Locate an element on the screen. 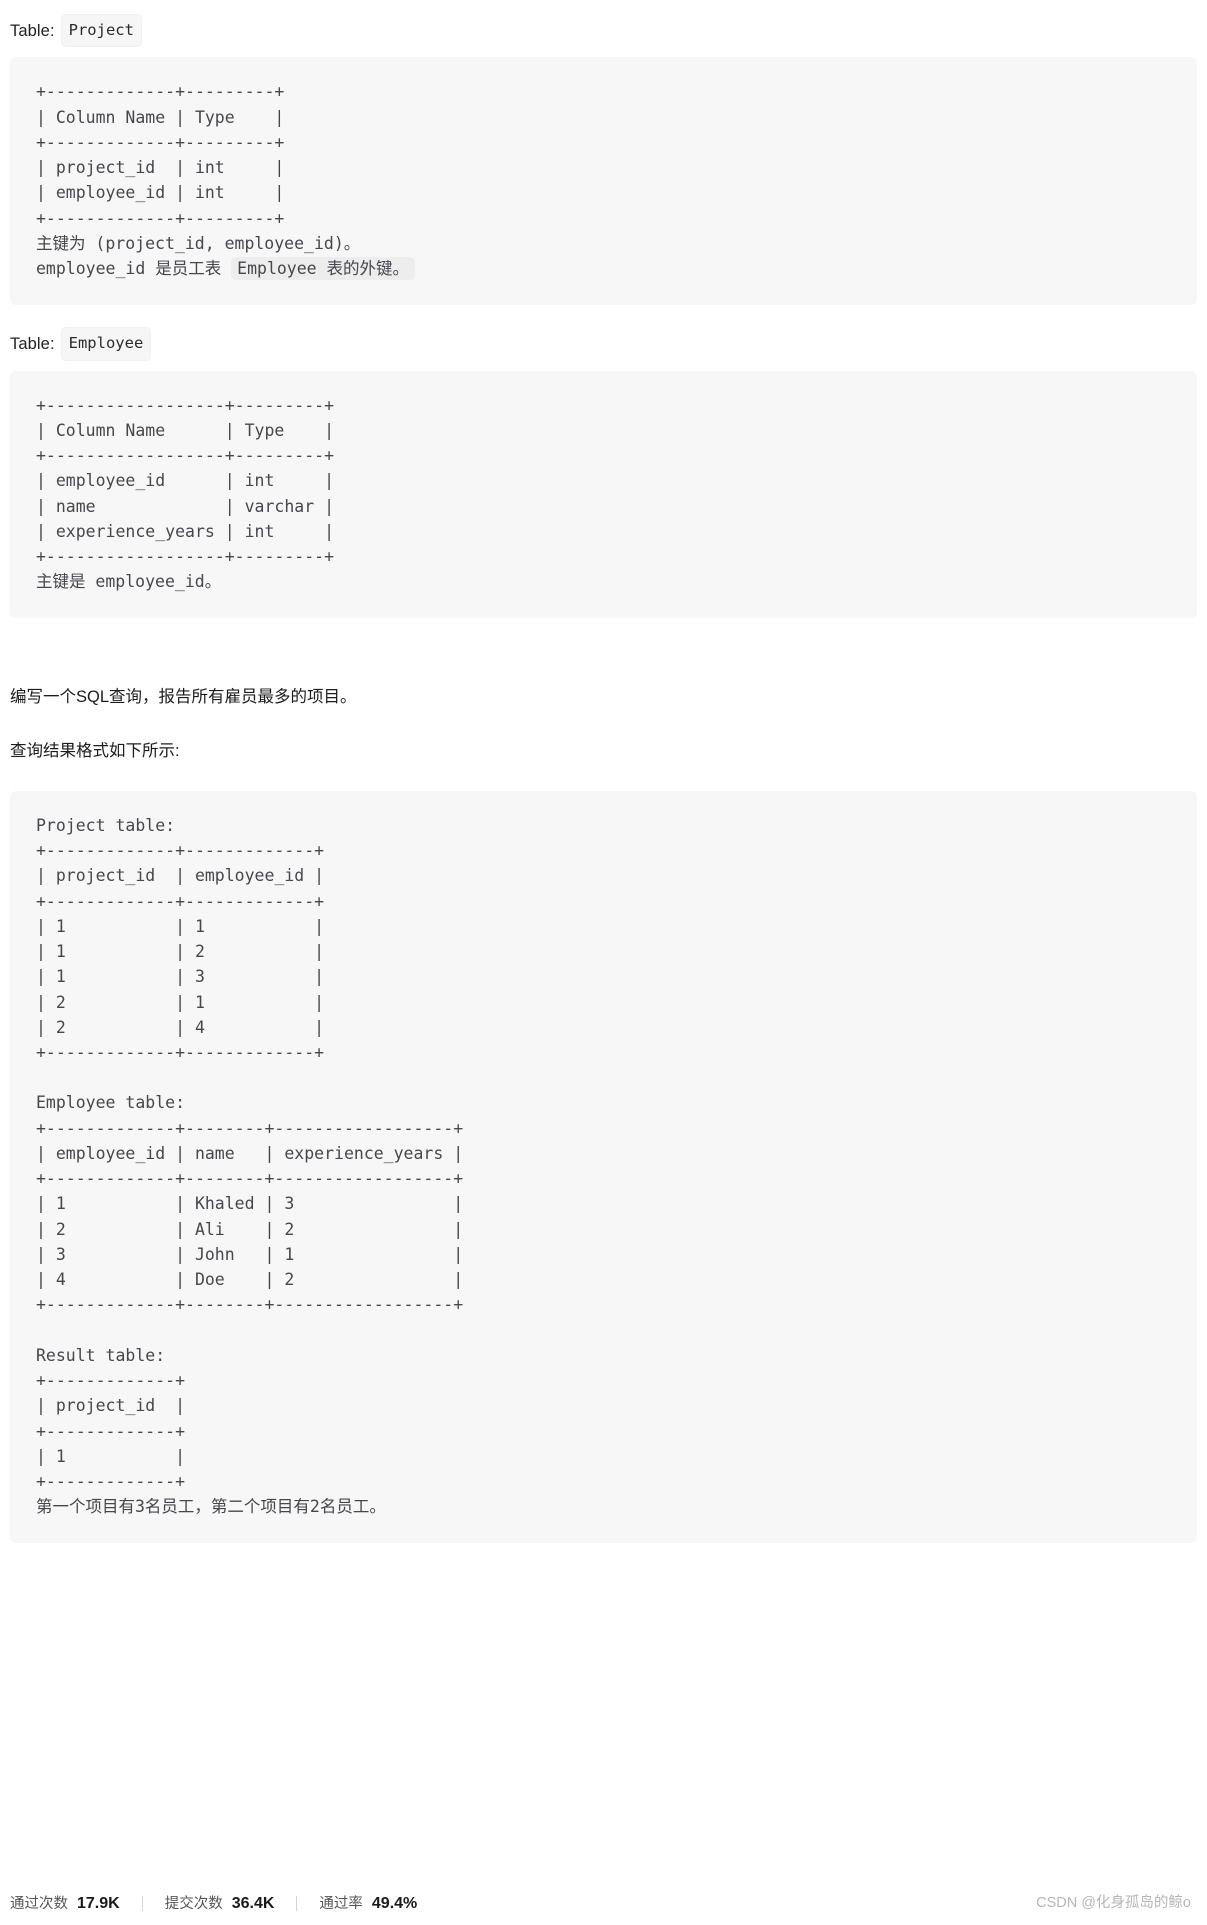  watermark: CSDN @化身孤岛的鲸o is located at coordinates (1113, 1903).